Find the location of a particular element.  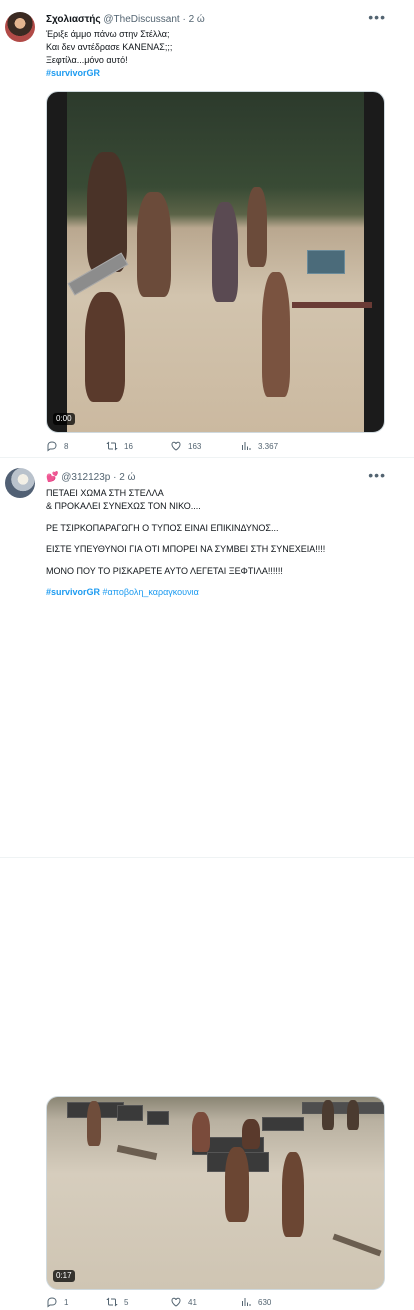

hearts-emoji-icon: 💕 is located at coordinates (52, 477).